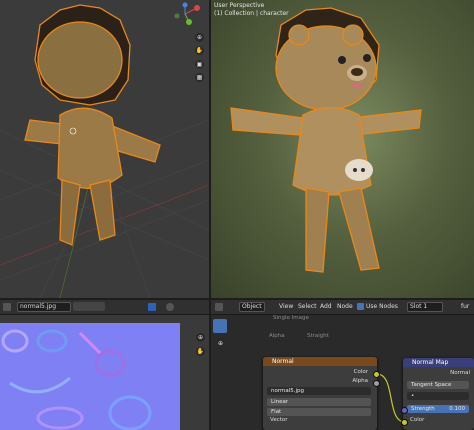  Describe the element at coordinates (199, 77) in the screenshot. I see `grid-icon: ▦` at that location.